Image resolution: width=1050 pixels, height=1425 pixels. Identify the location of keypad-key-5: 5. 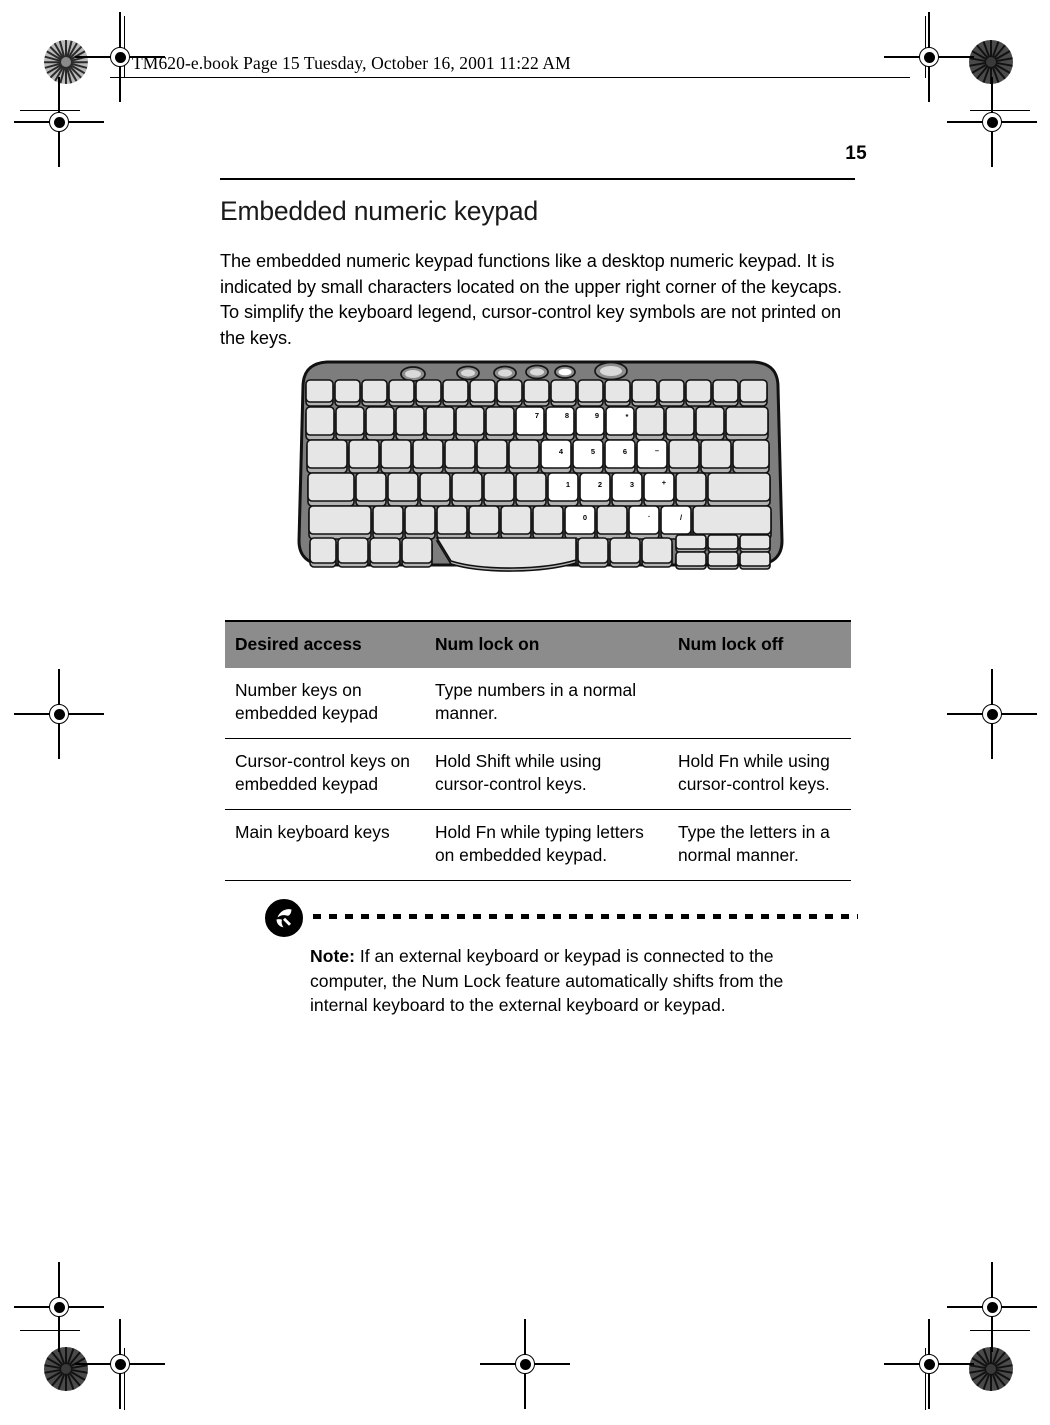
(593, 451).